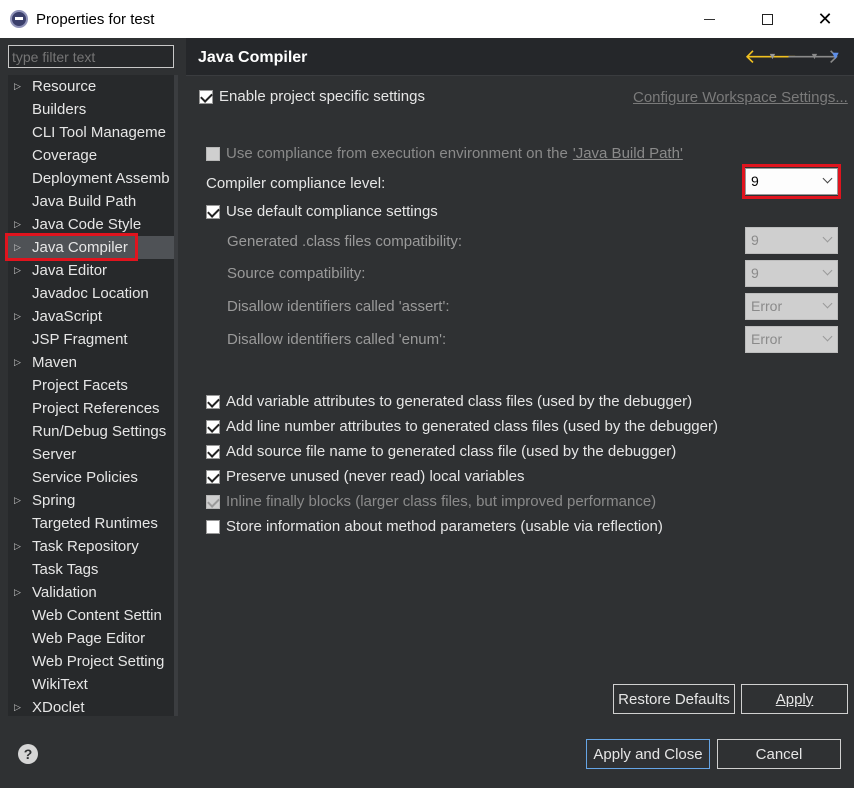 The height and width of the screenshot is (788, 854). I want to click on sidebar-item: Builders, so click(91, 109).